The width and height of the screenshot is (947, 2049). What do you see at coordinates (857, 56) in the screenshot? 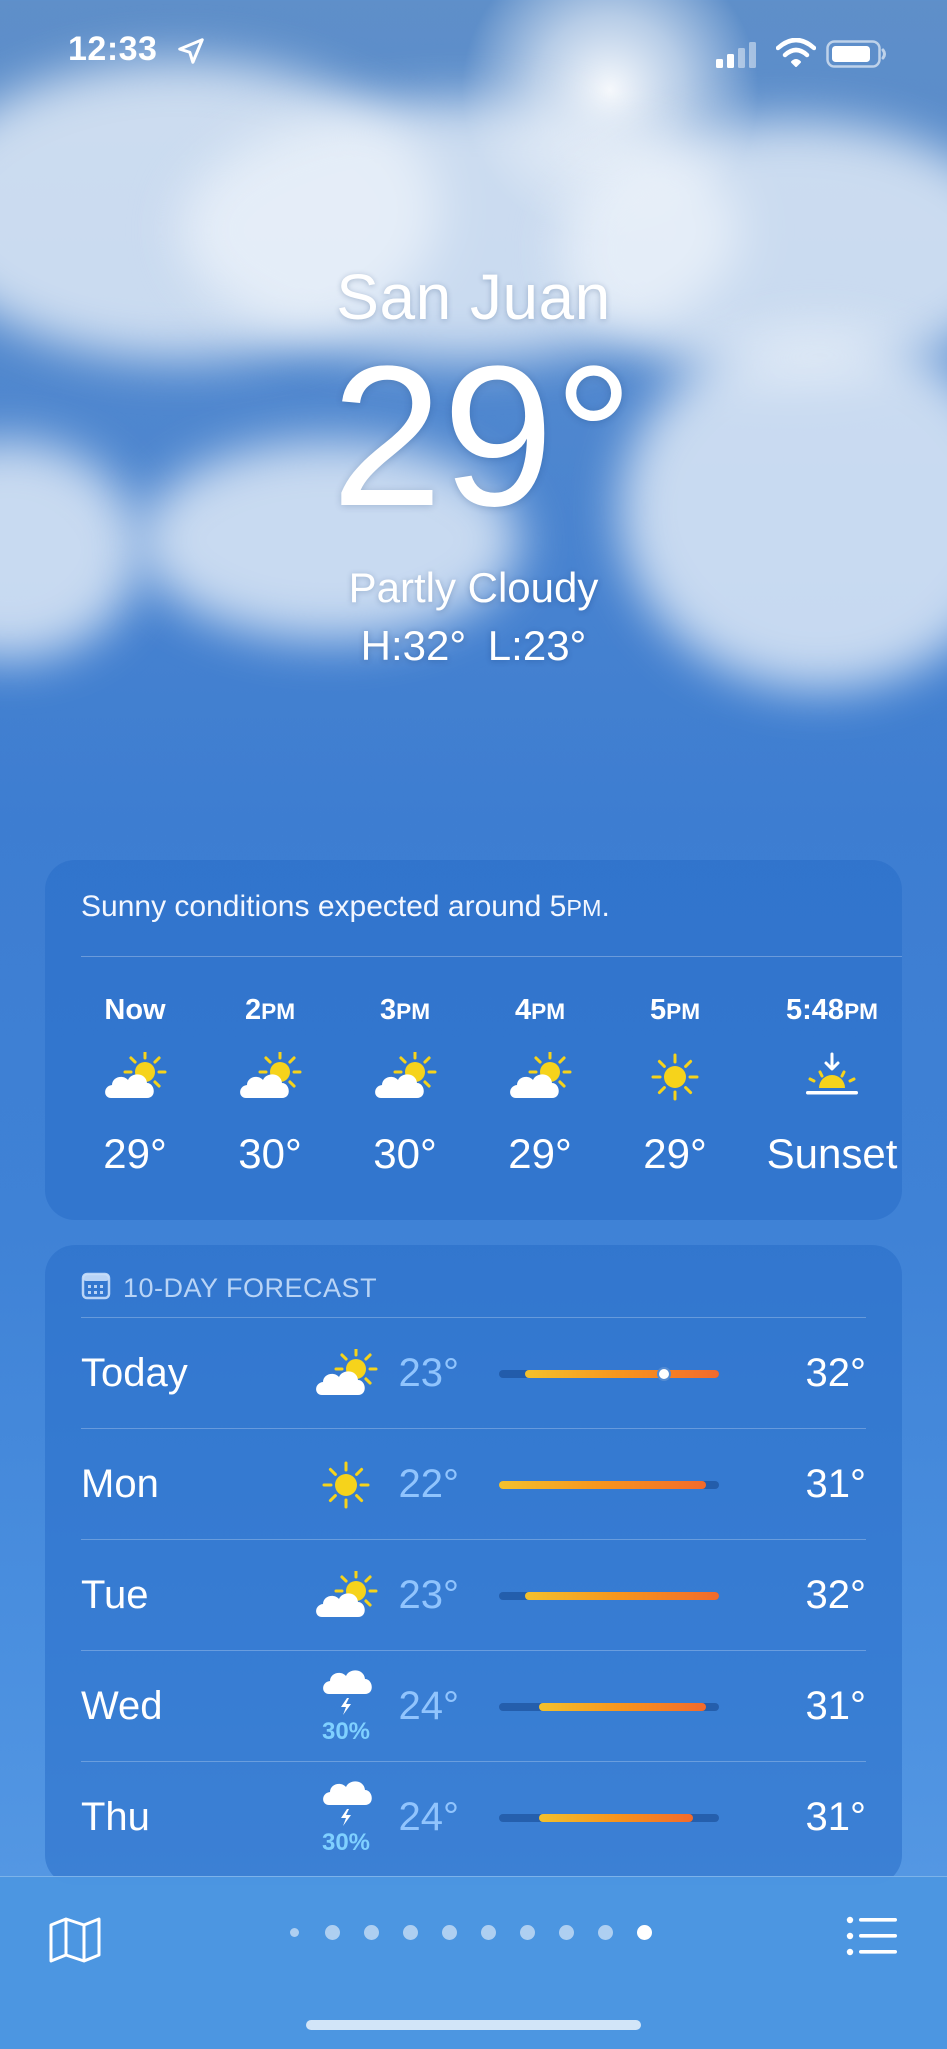
I see `battery-icon` at bounding box center [857, 56].